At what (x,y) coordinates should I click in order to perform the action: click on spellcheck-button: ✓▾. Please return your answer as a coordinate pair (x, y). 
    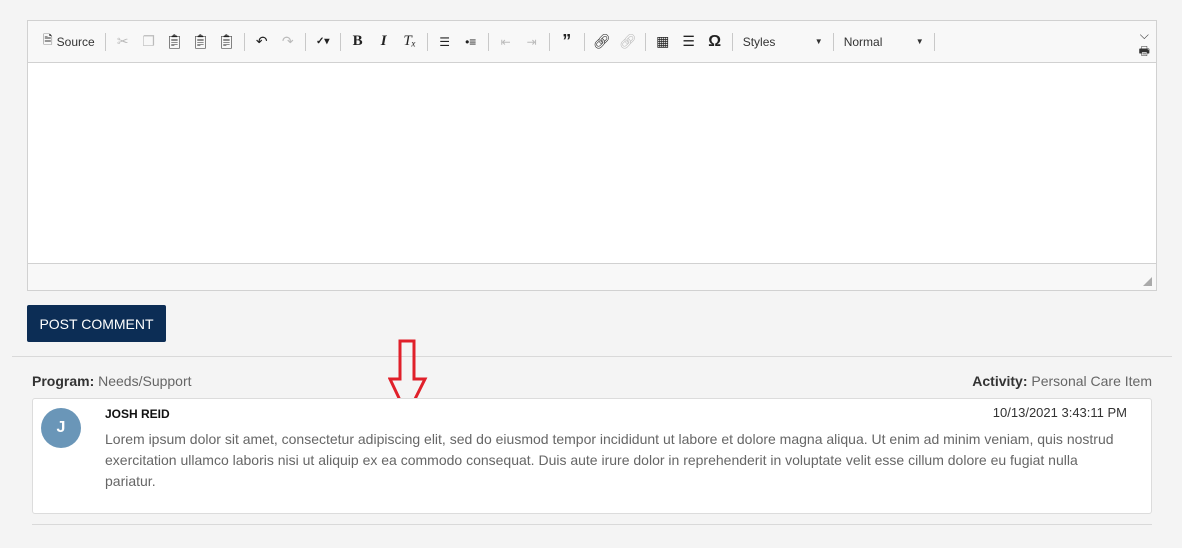
    Looking at the image, I should click on (323, 42).